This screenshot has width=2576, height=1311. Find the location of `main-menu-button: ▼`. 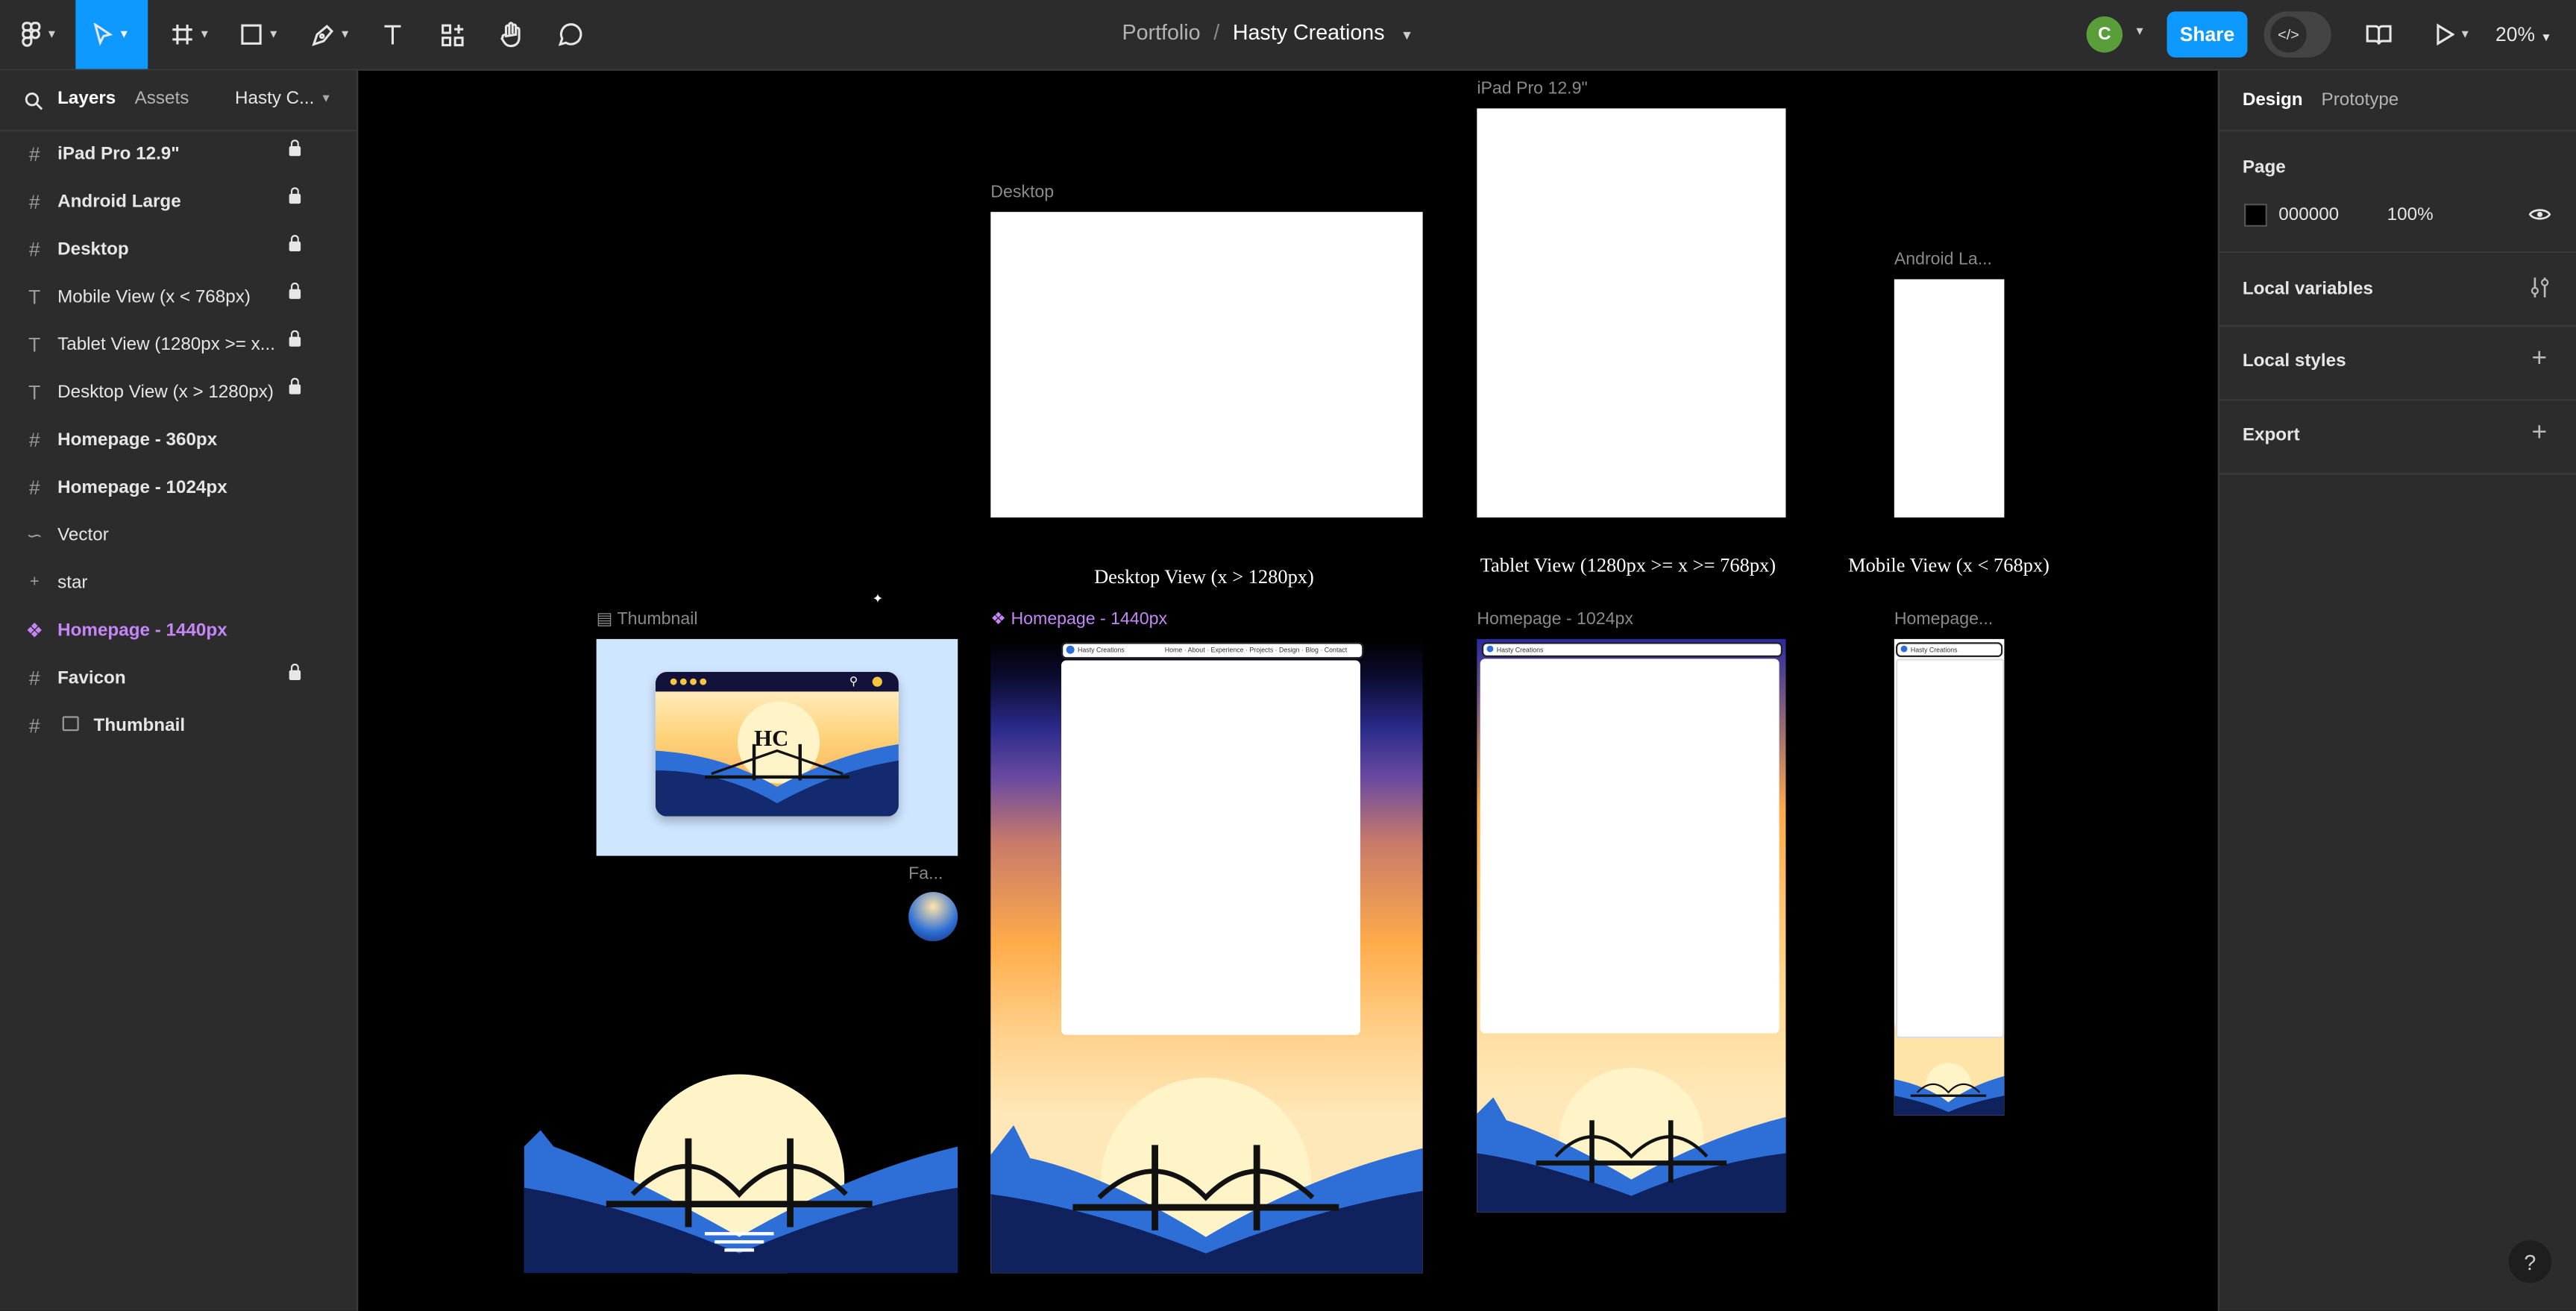

main-menu-button: ▼ is located at coordinates (39, 34).